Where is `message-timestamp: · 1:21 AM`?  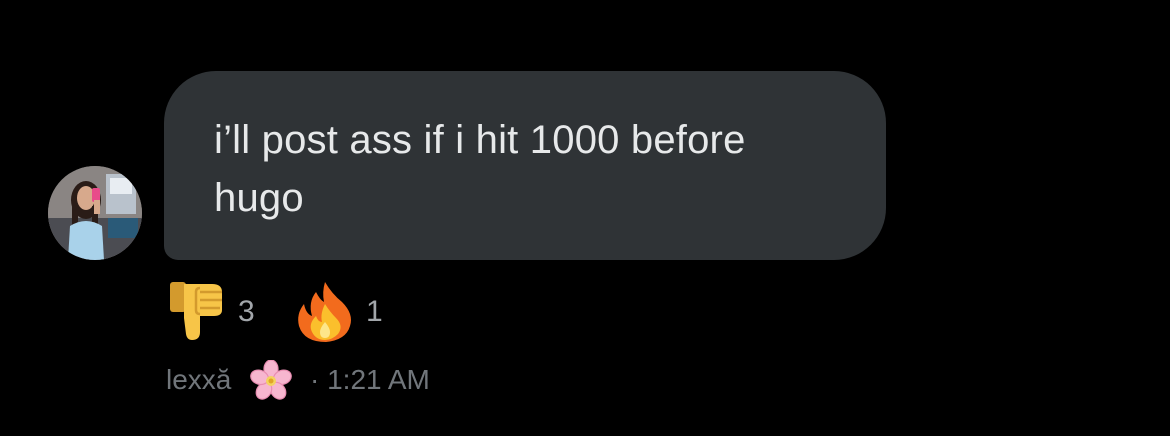 message-timestamp: · 1:21 AM is located at coordinates (370, 379).